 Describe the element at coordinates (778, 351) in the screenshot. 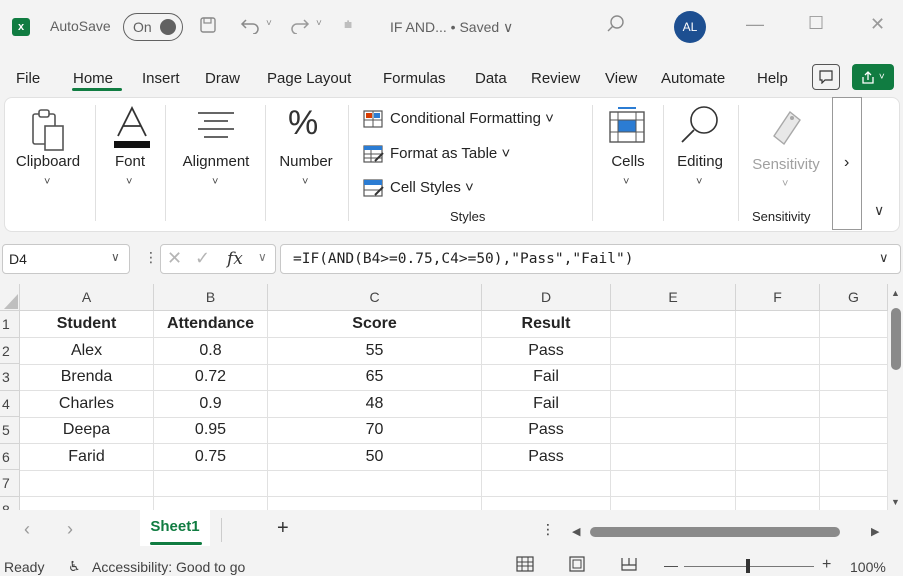

I see `cell-f2` at that location.